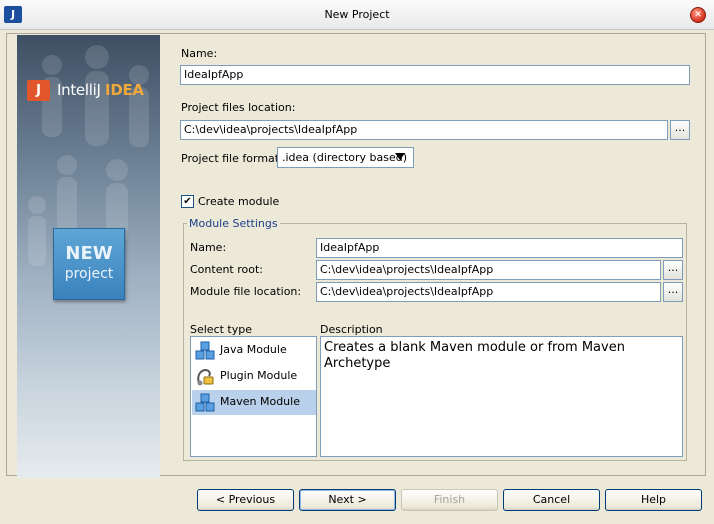  I want to click on window-title: New Project, so click(357, 14).